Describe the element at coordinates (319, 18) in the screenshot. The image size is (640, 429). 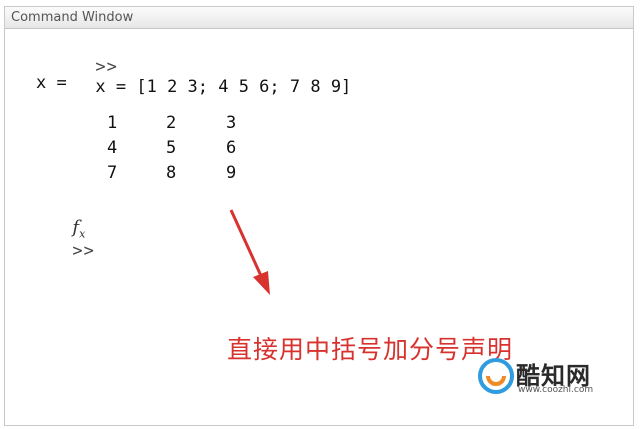
I see `window-title: Command Window` at that location.